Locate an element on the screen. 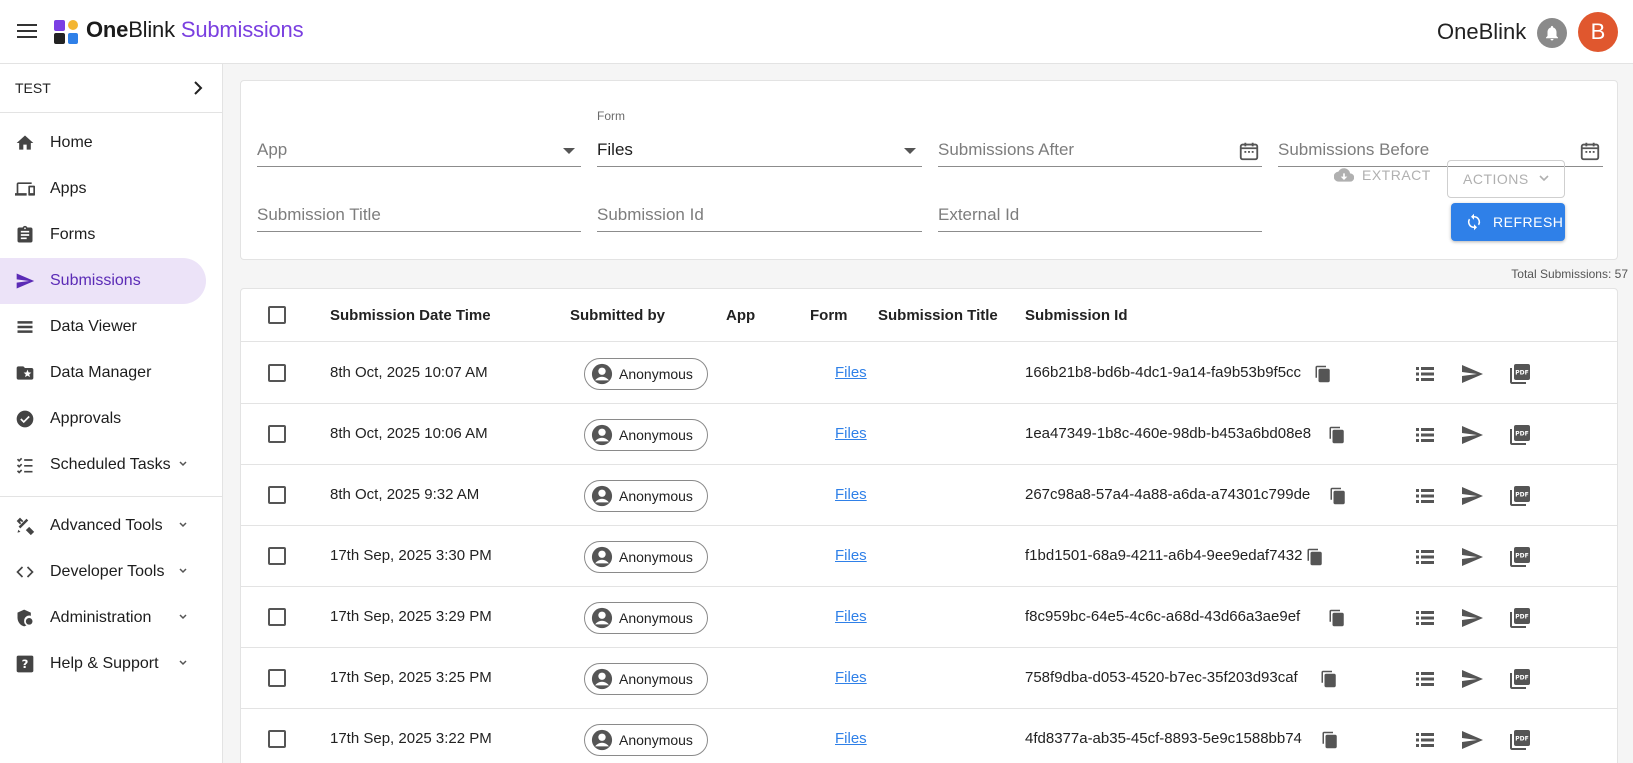 The width and height of the screenshot is (1633, 763). notifications-bell-icon is located at coordinates (1552, 33).